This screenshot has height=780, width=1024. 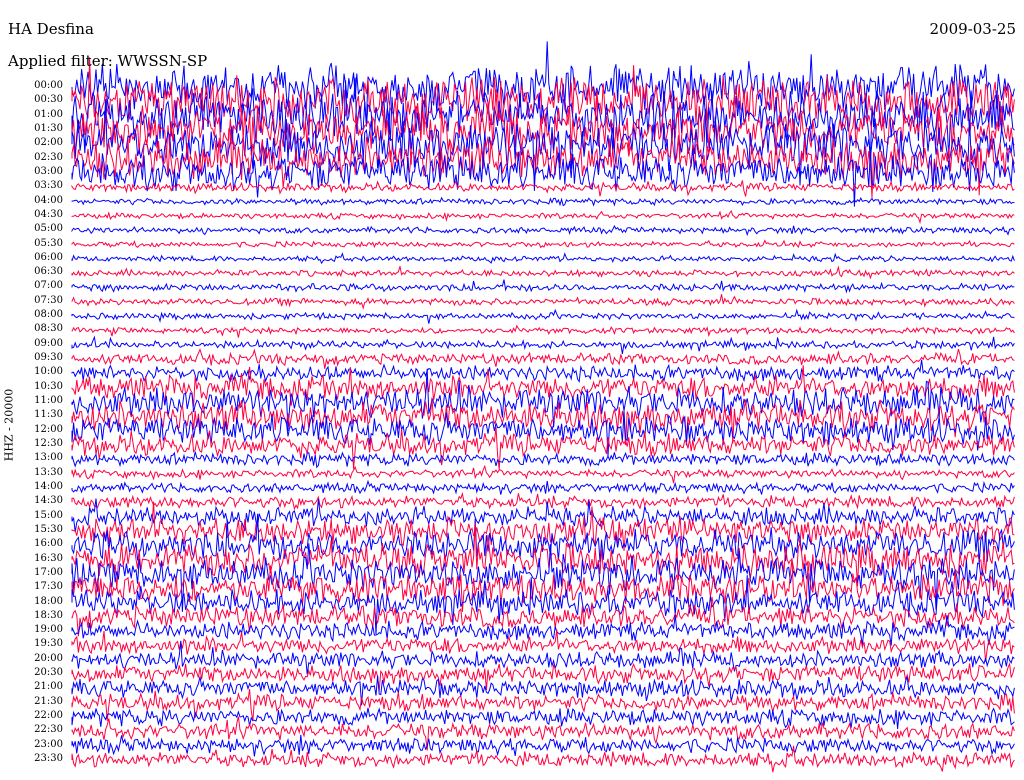 I want to click on time-tick-label: 05:30, so click(x=48, y=243).